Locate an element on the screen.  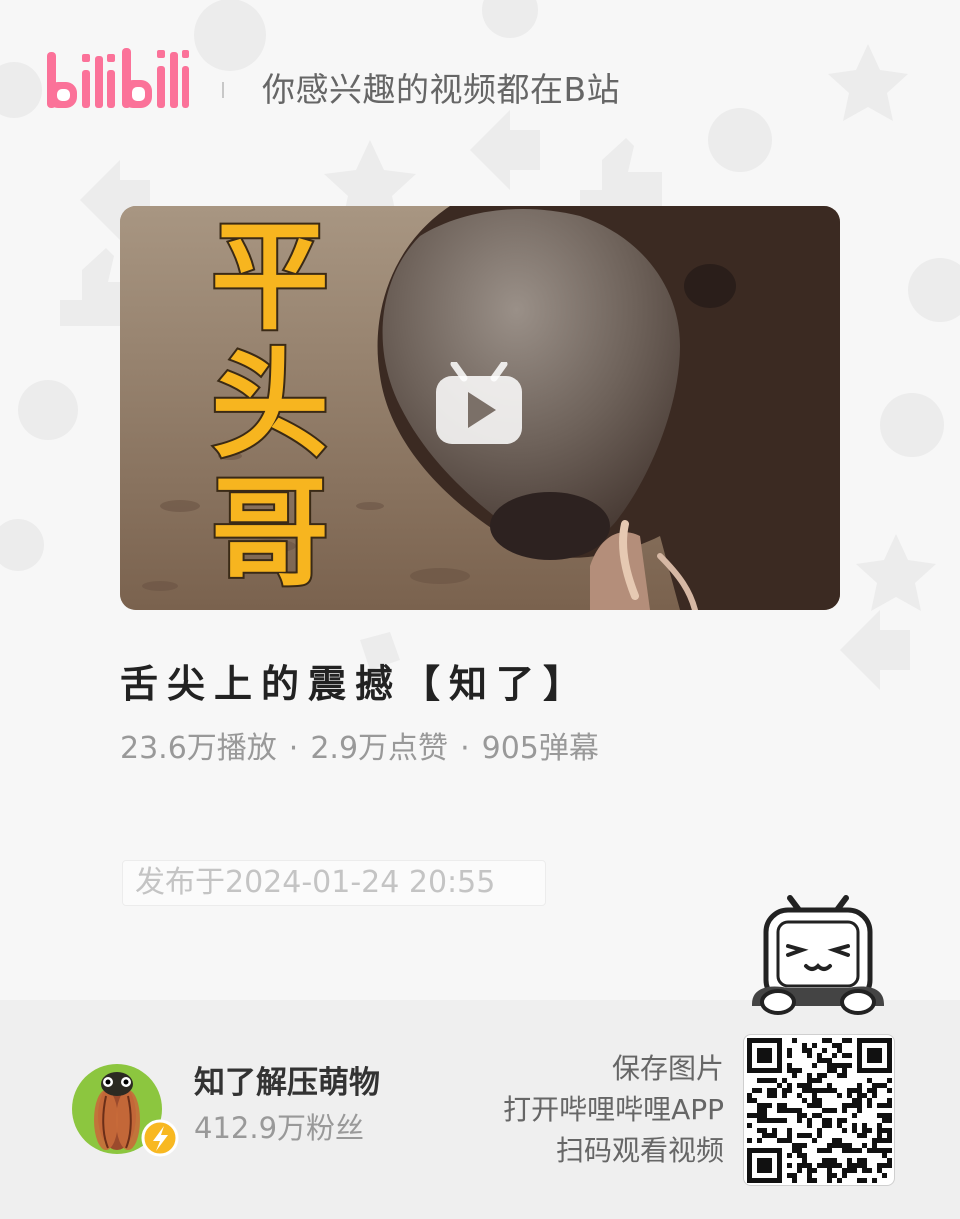
svg-text: 平 is located at coordinates (270, 278).